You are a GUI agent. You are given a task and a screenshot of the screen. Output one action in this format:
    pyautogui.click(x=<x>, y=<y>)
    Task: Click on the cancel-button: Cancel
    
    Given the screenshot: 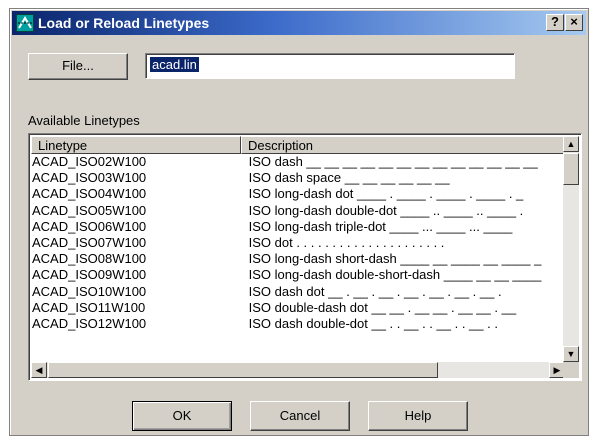 What is the action you would take?
    pyautogui.click(x=300, y=416)
    